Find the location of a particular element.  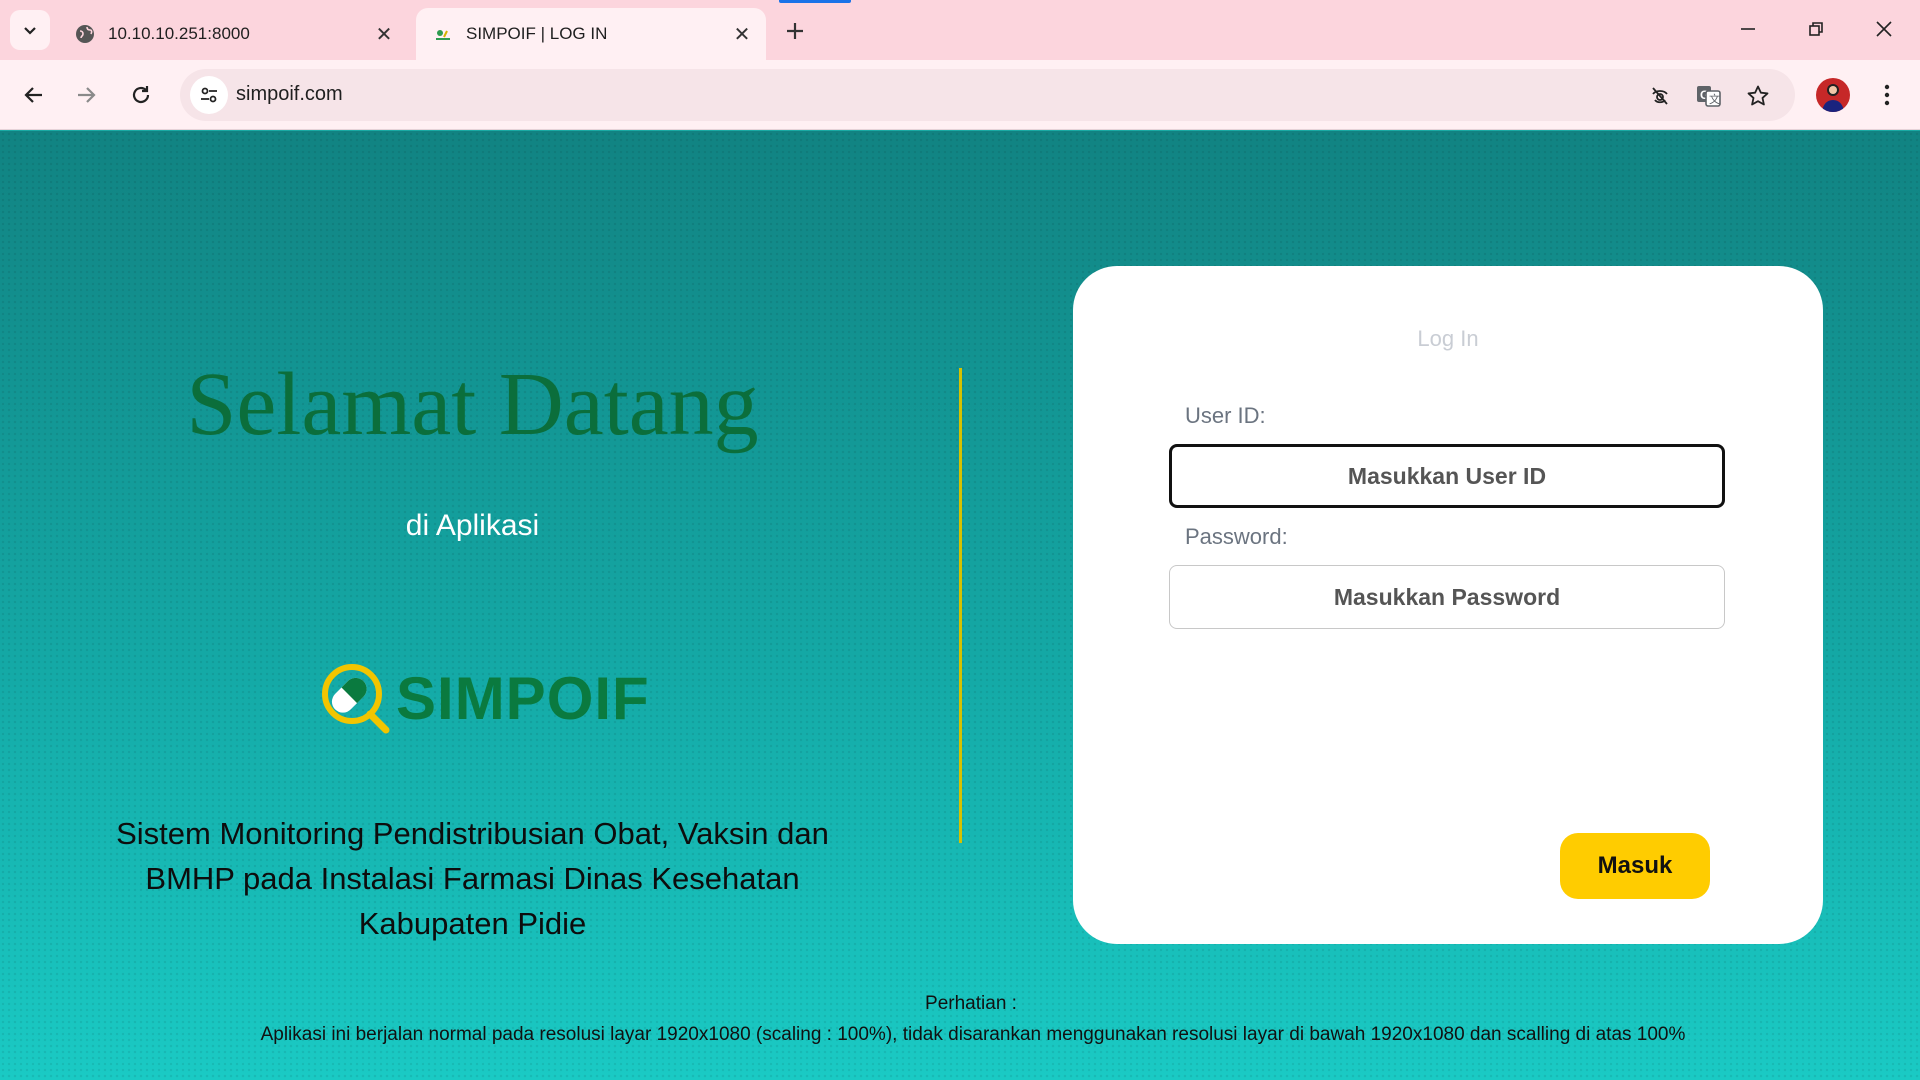

arrow-right-icon is located at coordinates (87, 95).